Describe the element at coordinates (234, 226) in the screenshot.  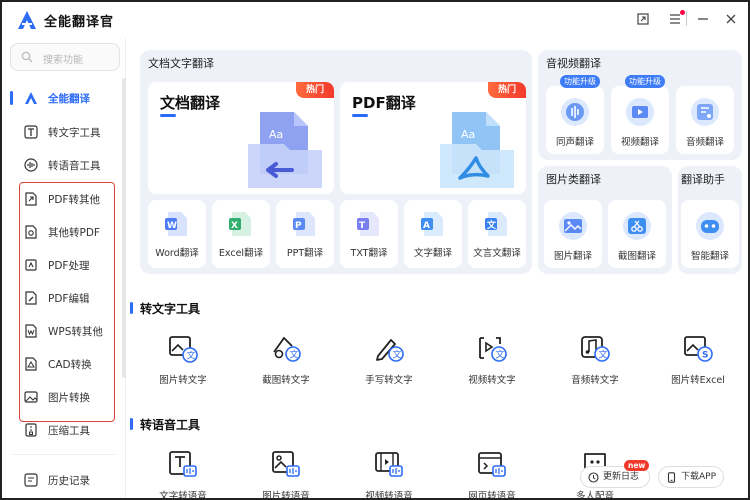
I see `svg-text: X` at that location.